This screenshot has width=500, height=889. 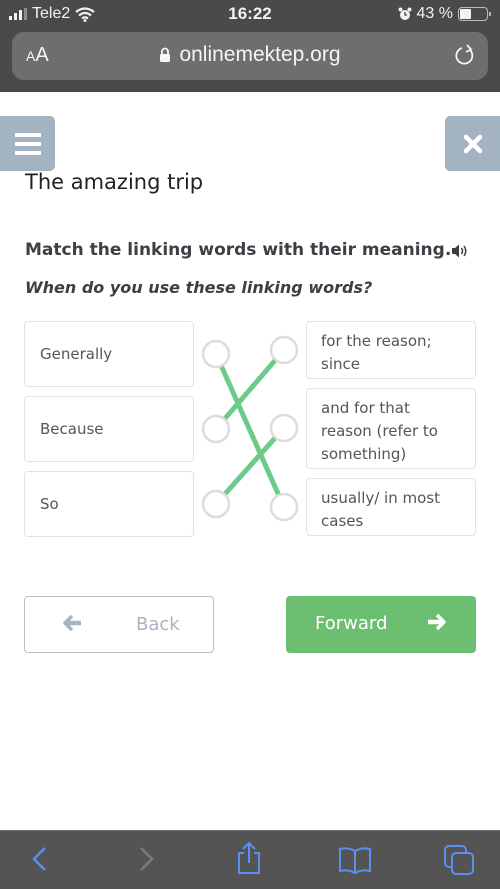 I want to click on share-icon, so click(x=249, y=858).